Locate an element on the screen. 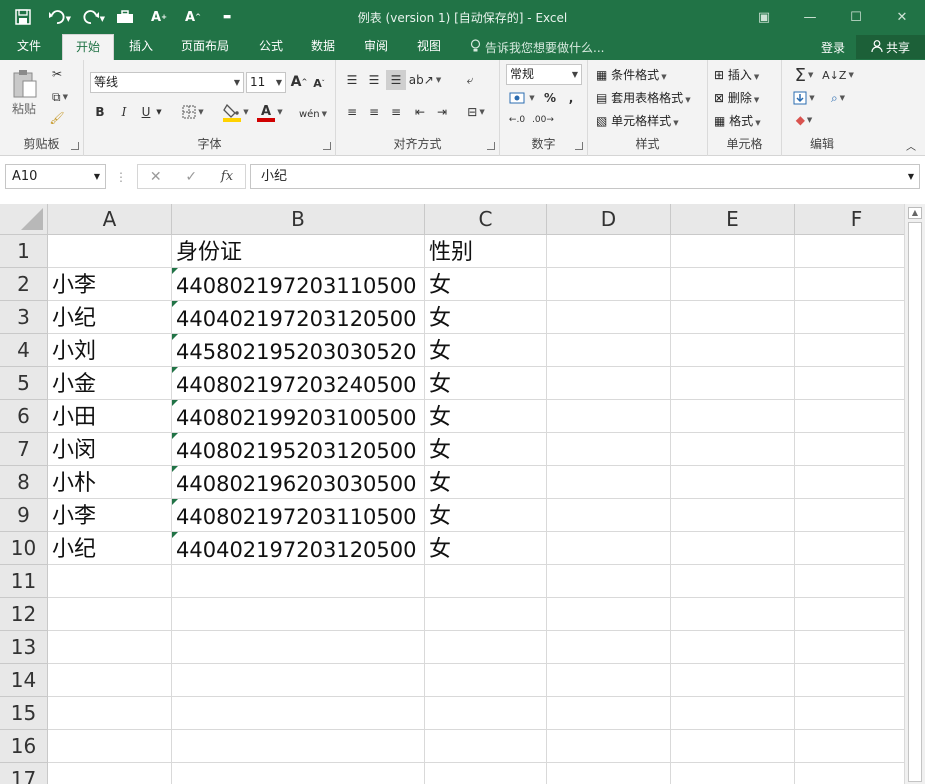  font-launcher-icon is located at coordinates (327, 146).